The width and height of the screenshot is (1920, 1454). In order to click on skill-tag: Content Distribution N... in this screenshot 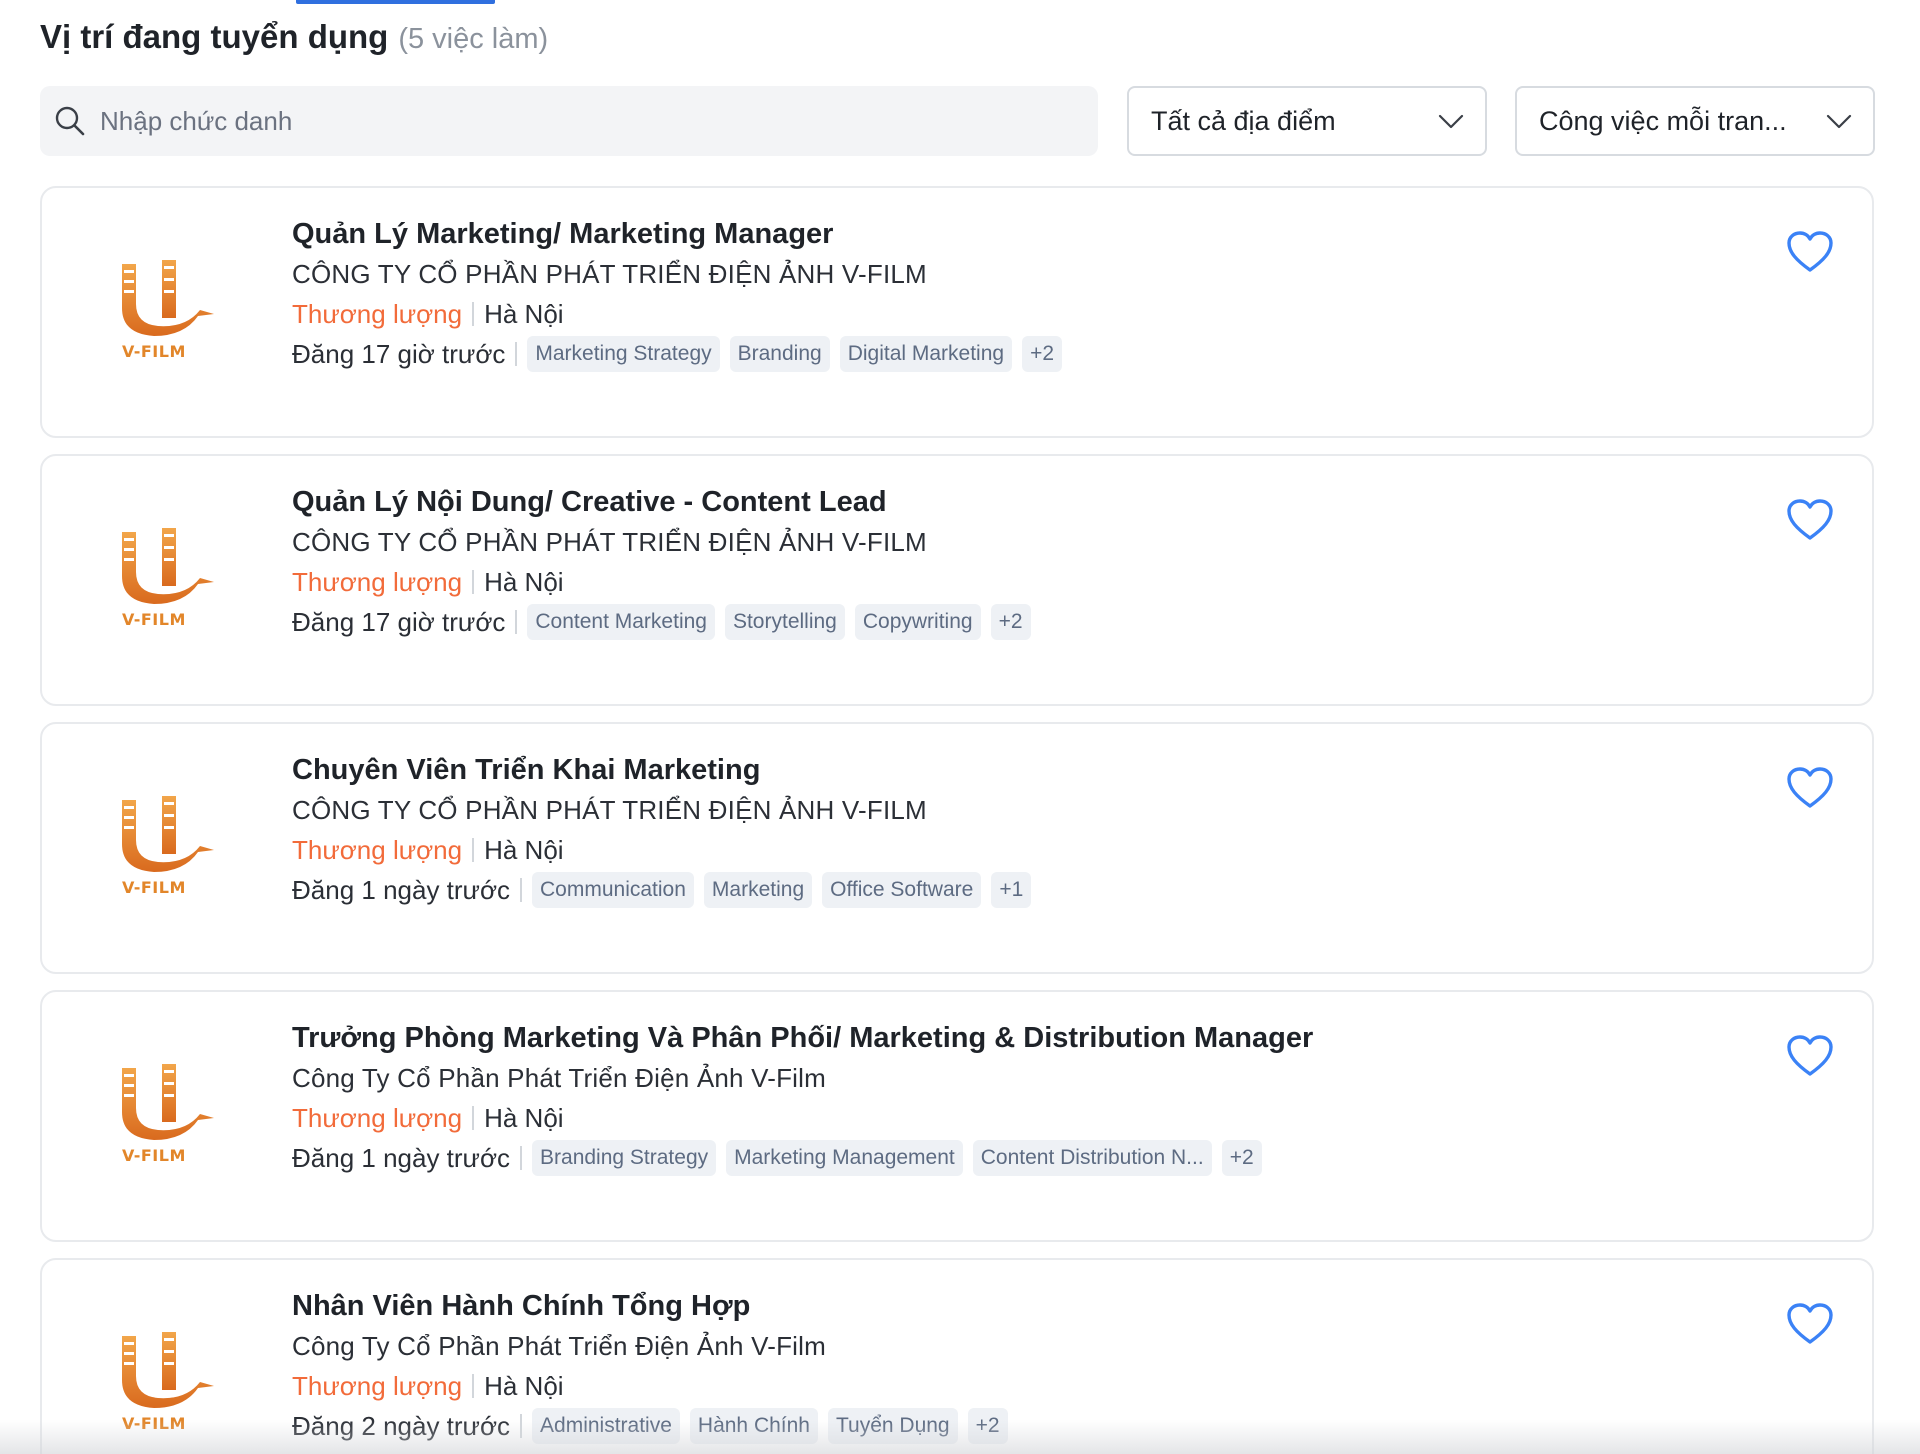, I will do `click(1092, 1158)`.